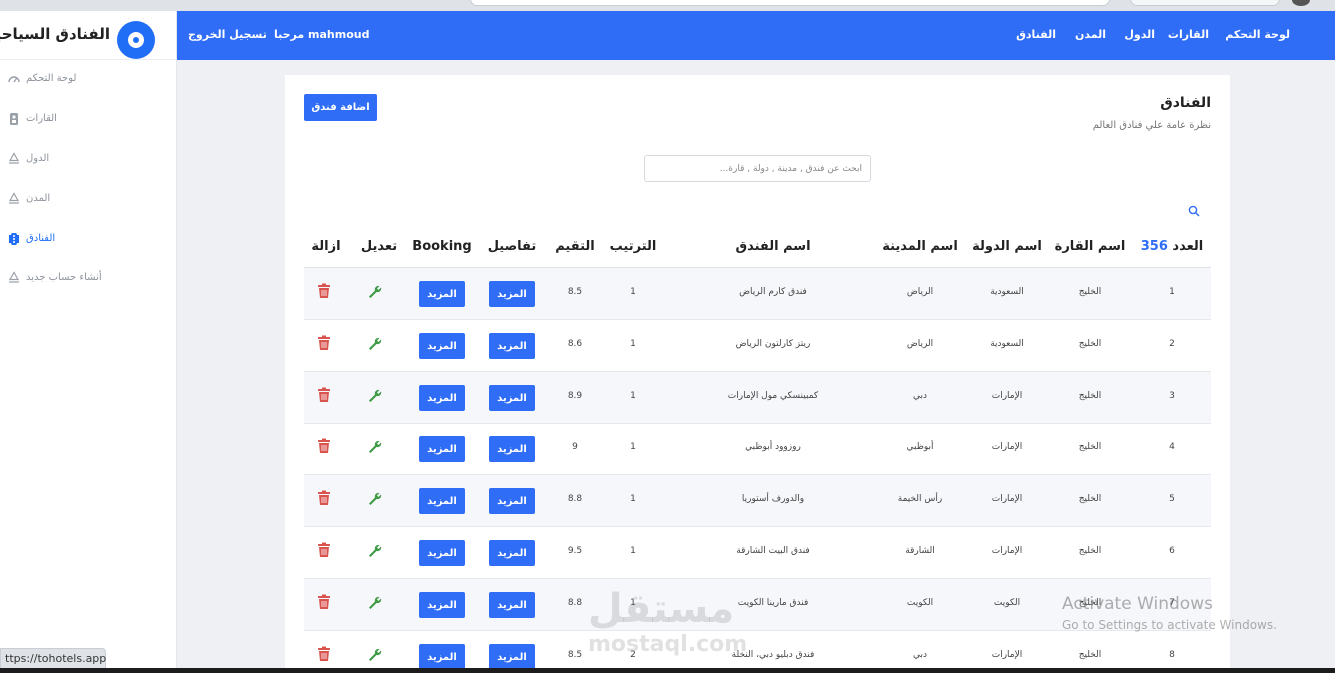  Describe the element at coordinates (88, 160) in the screenshot. I see `sidebar-item-countries: الدول` at that location.